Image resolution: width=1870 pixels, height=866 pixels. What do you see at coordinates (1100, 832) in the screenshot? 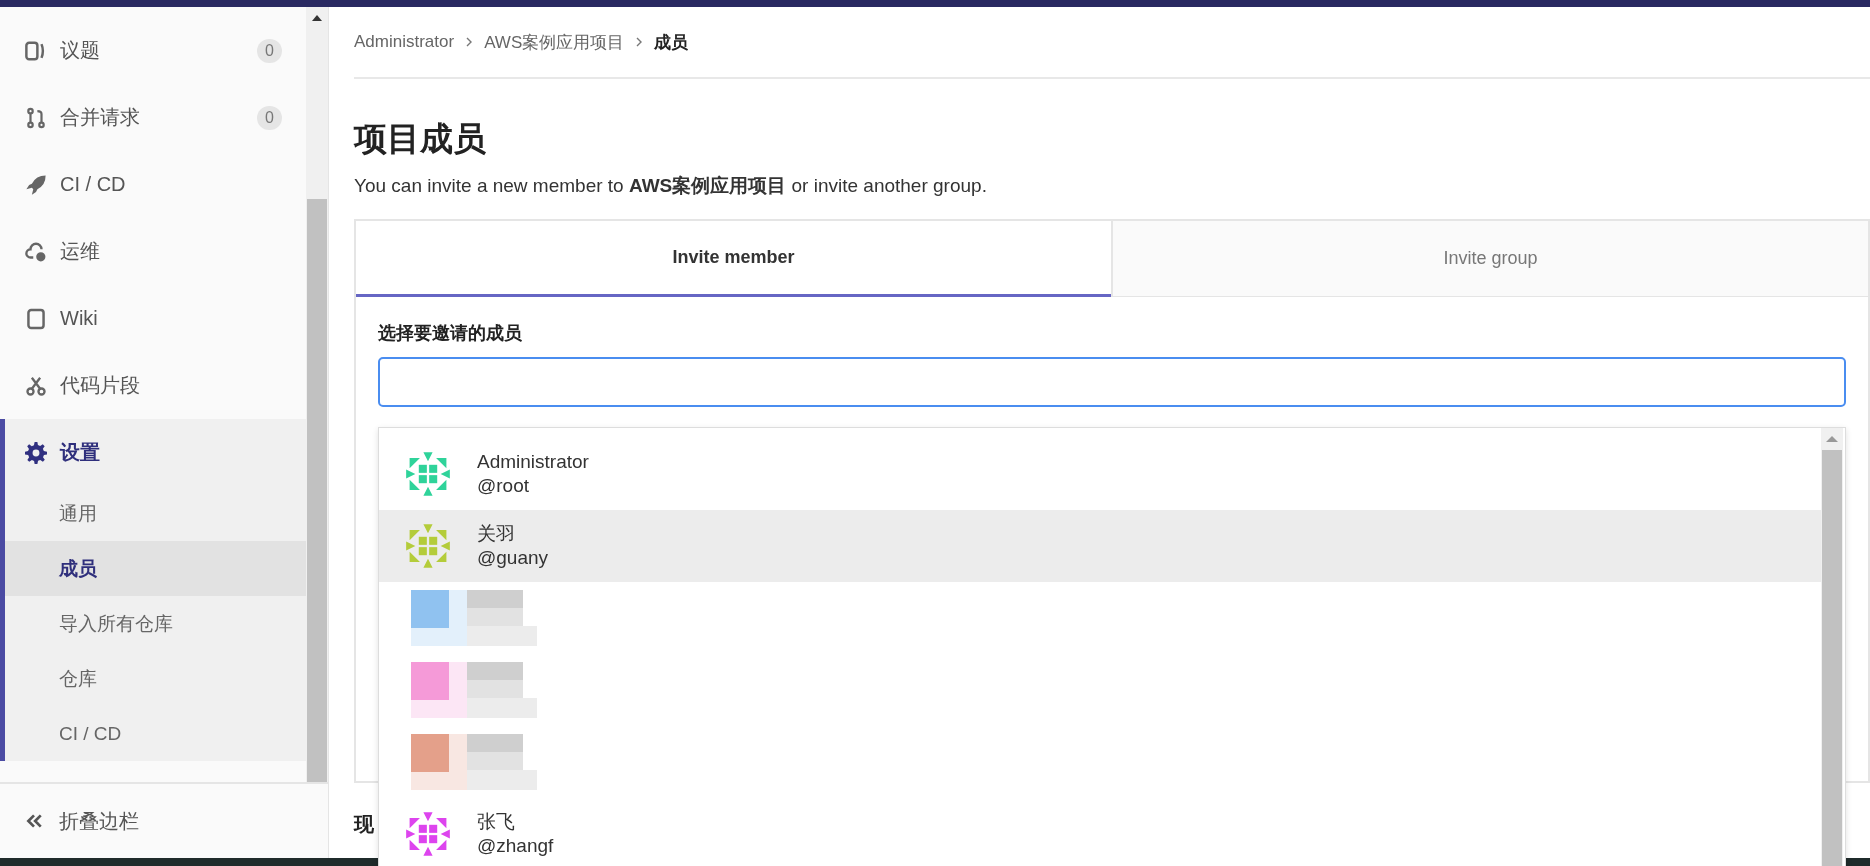
I see `member-option: 张飞 @zhangf` at bounding box center [1100, 832].